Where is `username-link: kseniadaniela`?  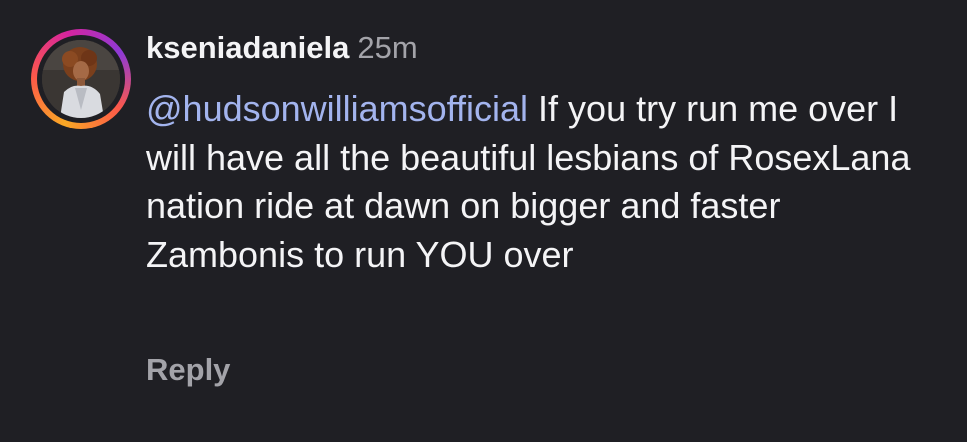 username-link: kseniadaniela is located at coordinates (247, 47).